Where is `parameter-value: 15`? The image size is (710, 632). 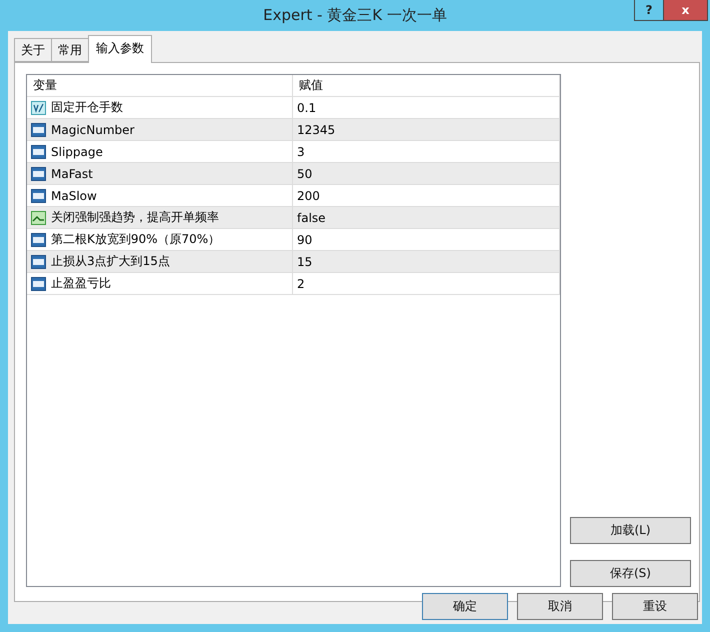
parameter-value: 15 is located at coordinates (304, 261).